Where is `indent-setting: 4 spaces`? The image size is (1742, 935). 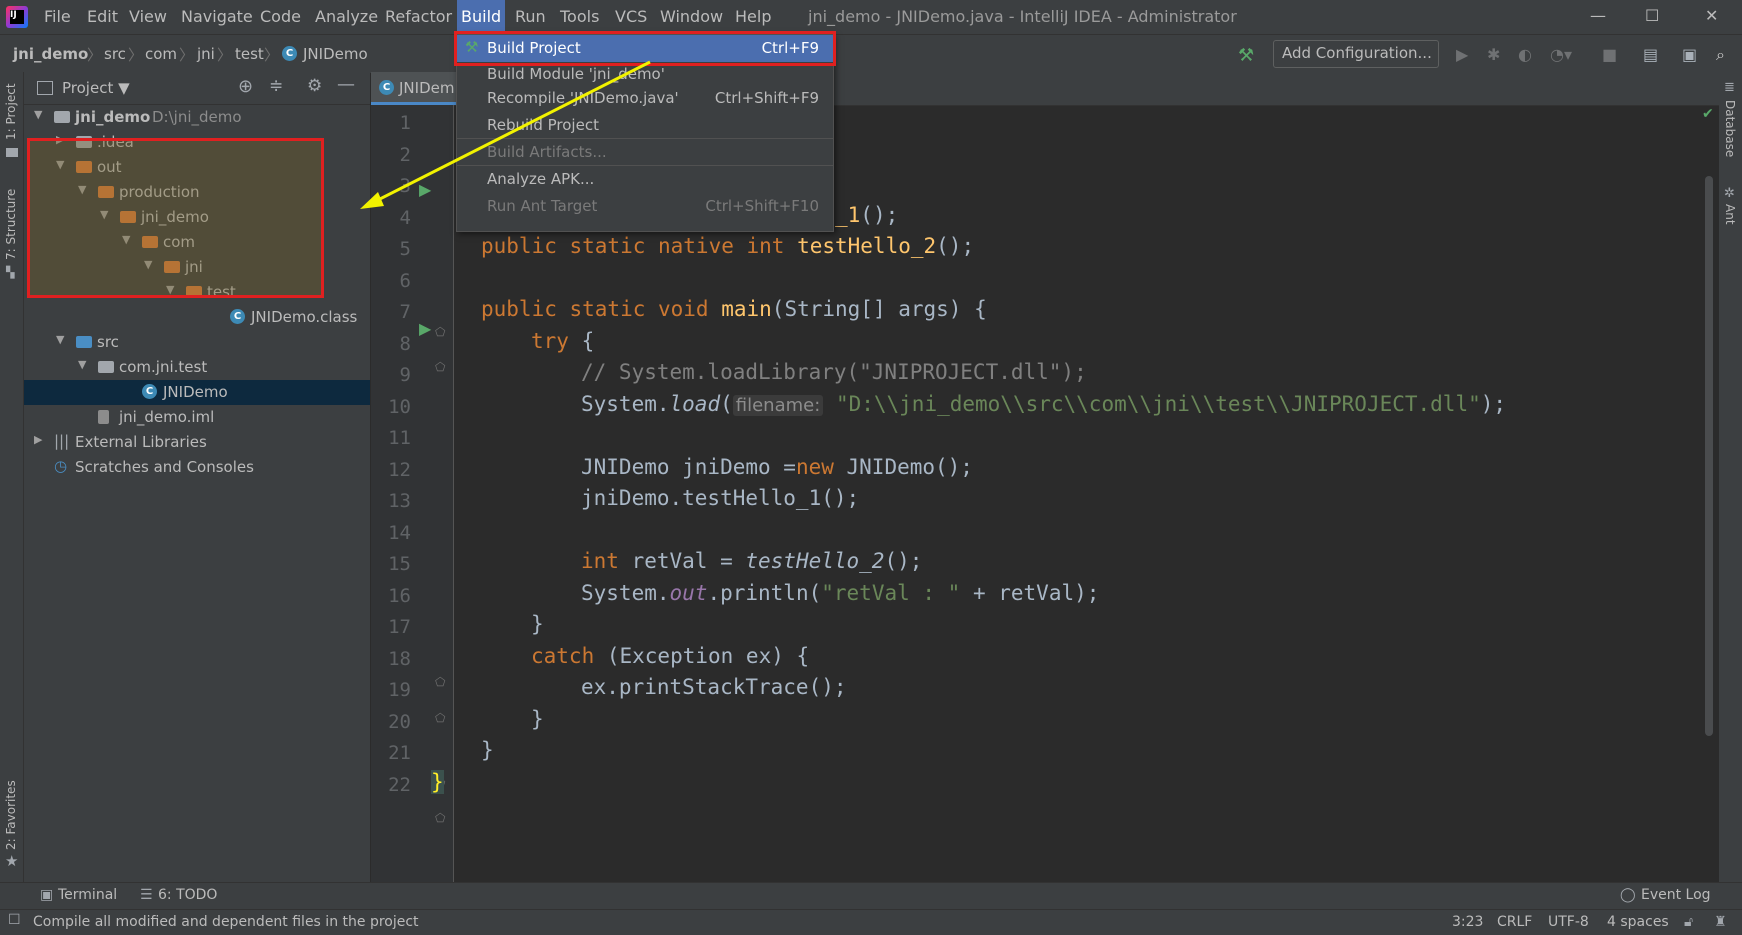
indent-setting: 4 spaces is located at coordinates (1638, 922).